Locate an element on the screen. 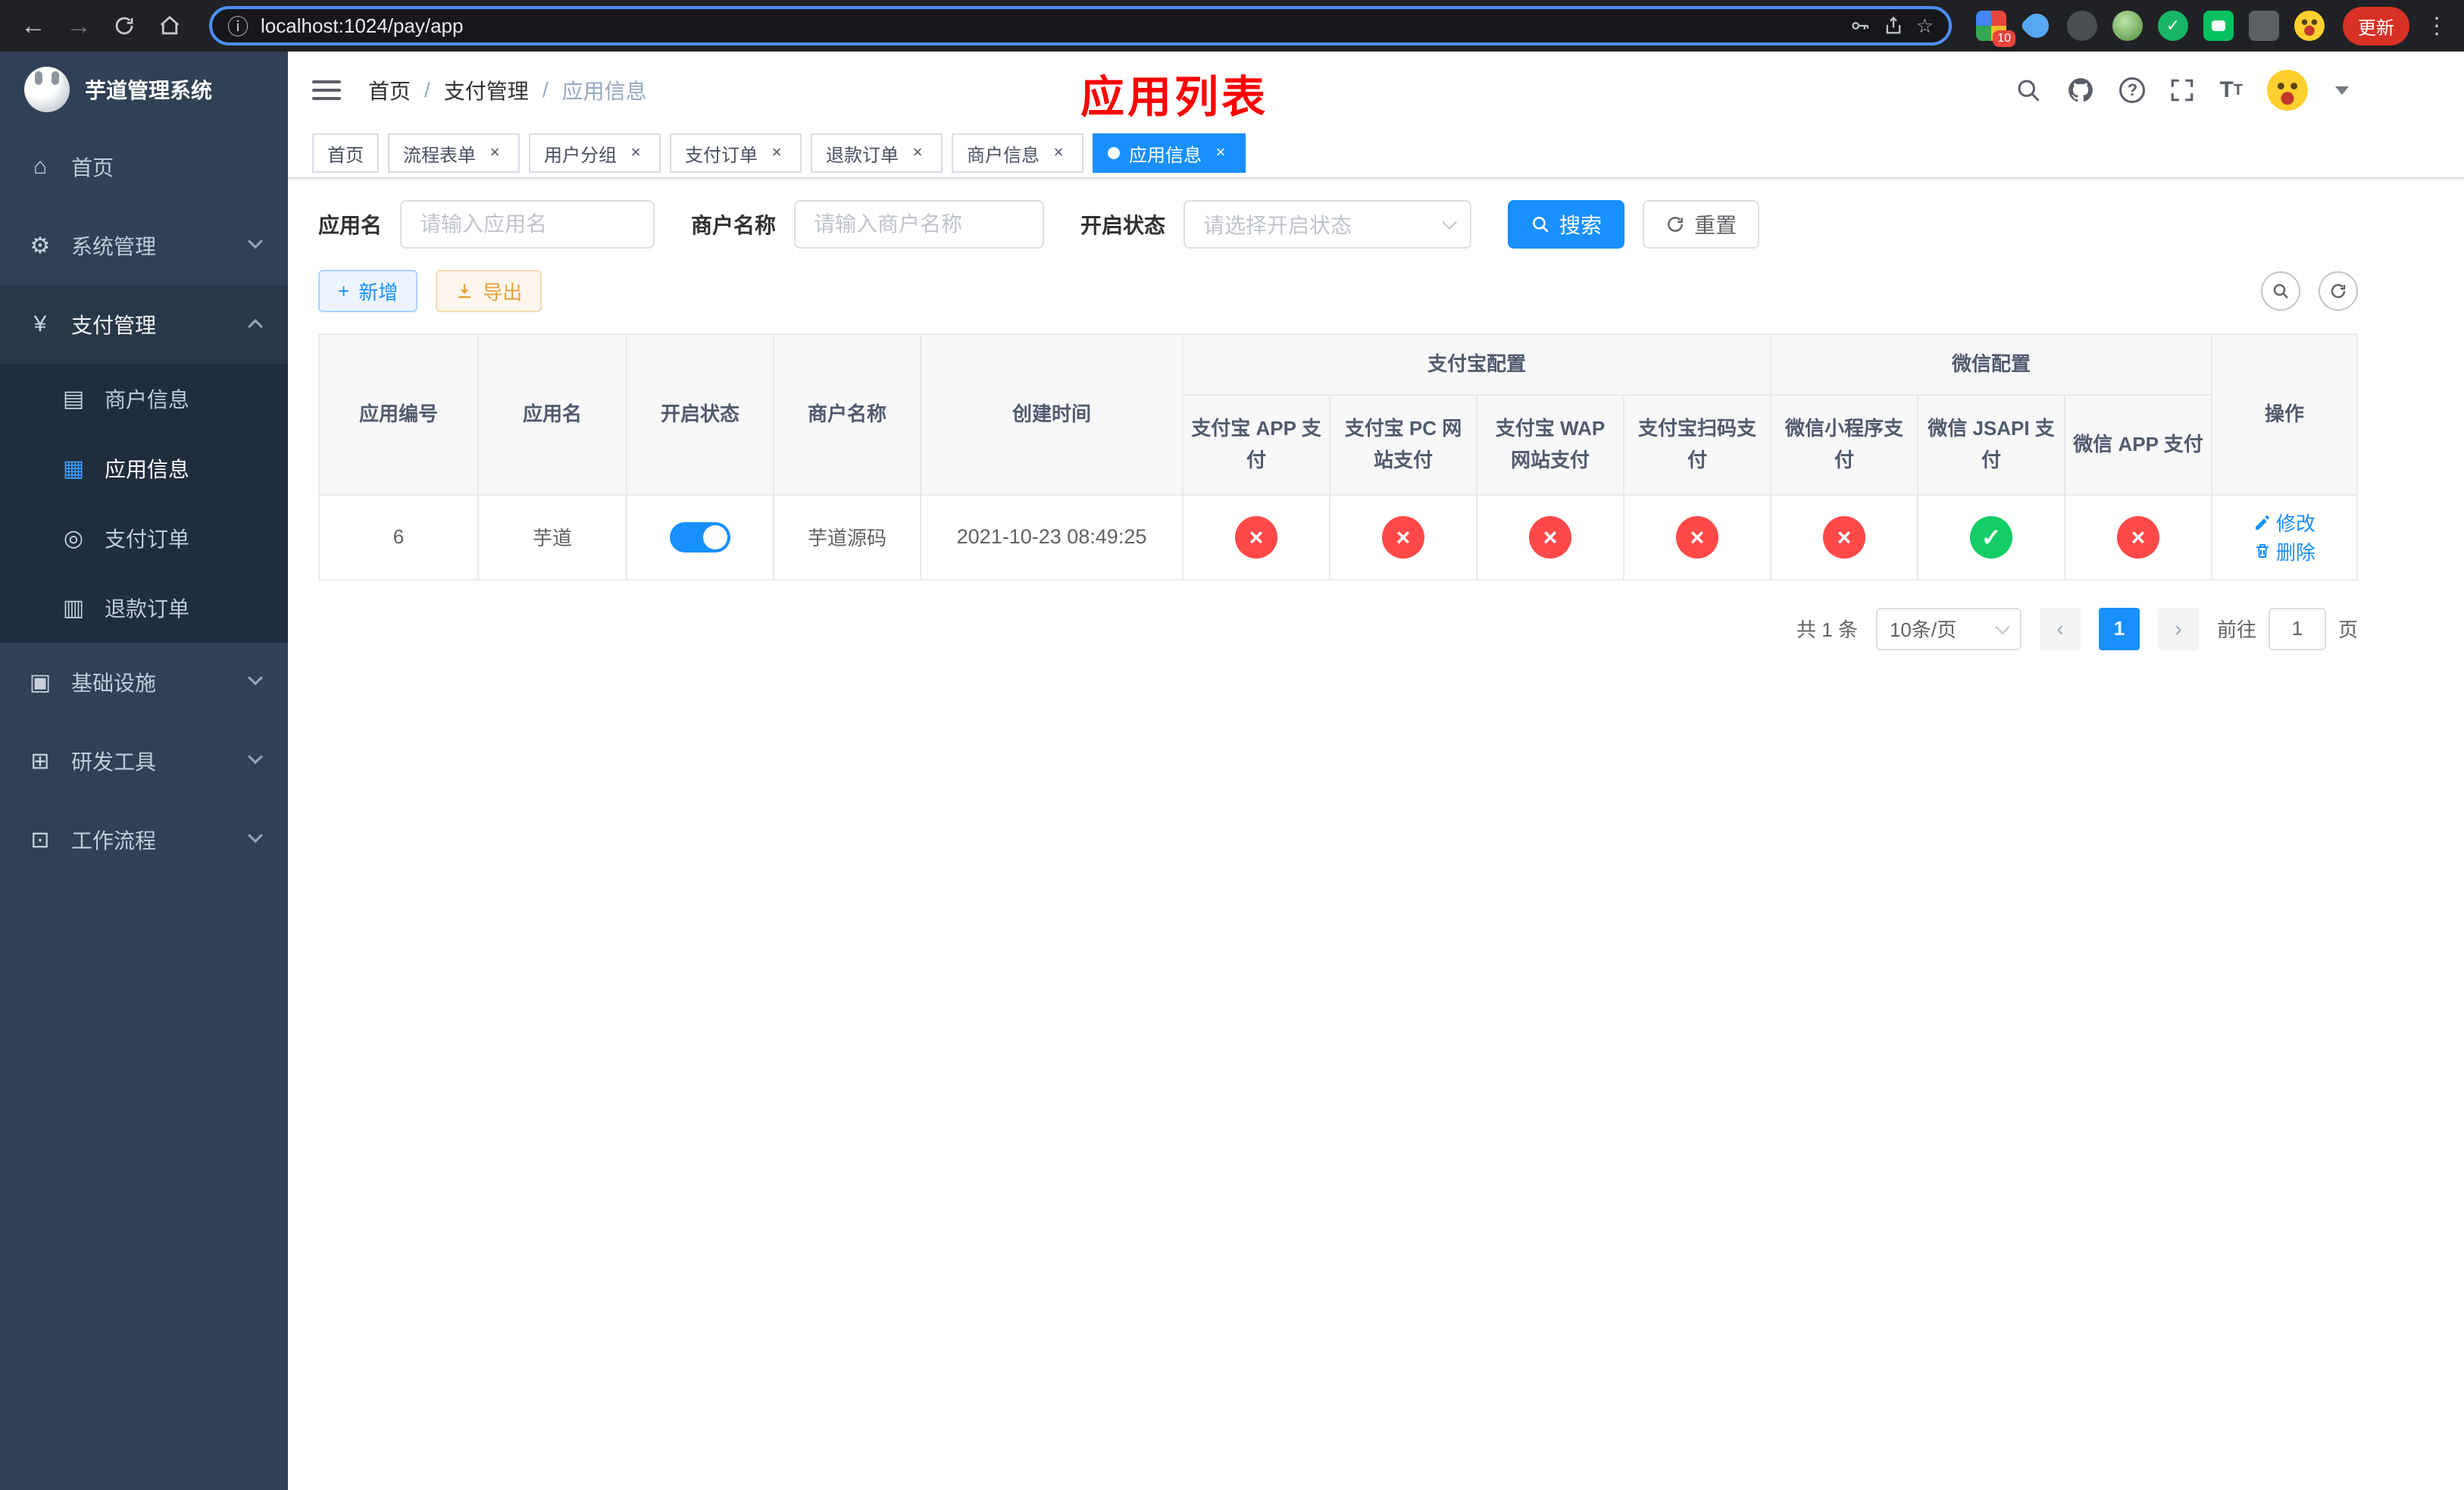 The image size is (2464, 1490). search-button: 搜索 is located at coordinates (1566, 224).